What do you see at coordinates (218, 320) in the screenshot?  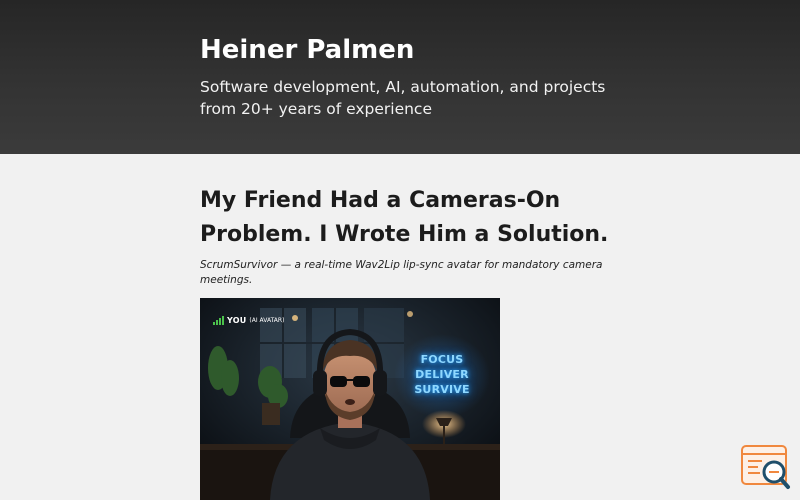 I see `signal-bars-icon` at bounding box center [218, 320].